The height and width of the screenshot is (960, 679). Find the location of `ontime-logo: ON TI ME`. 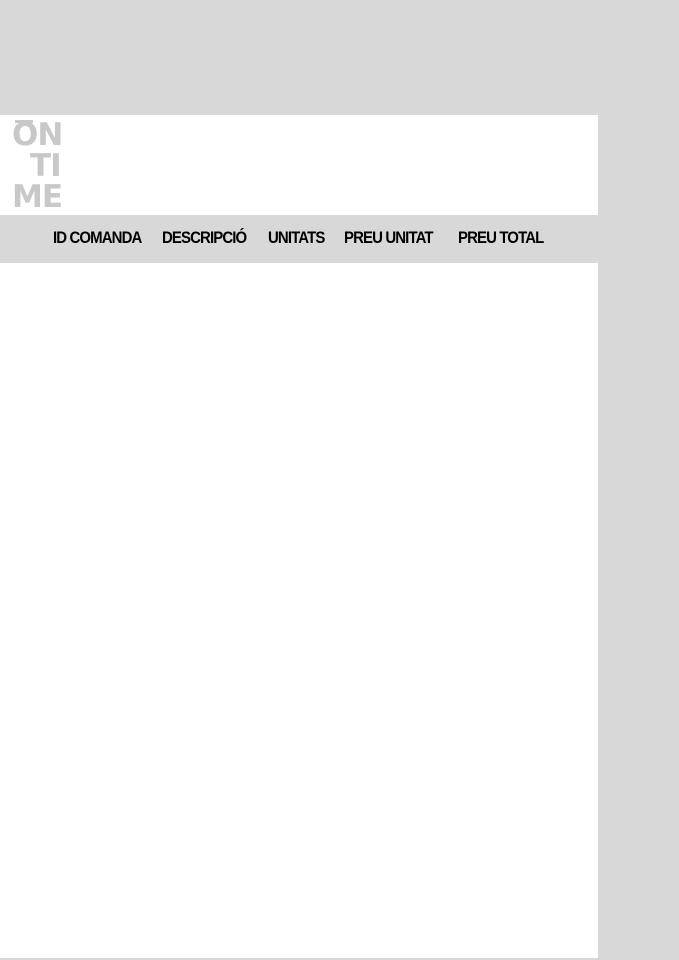

ontime-logo: ON TI ME is located at coordinates (42, 167).